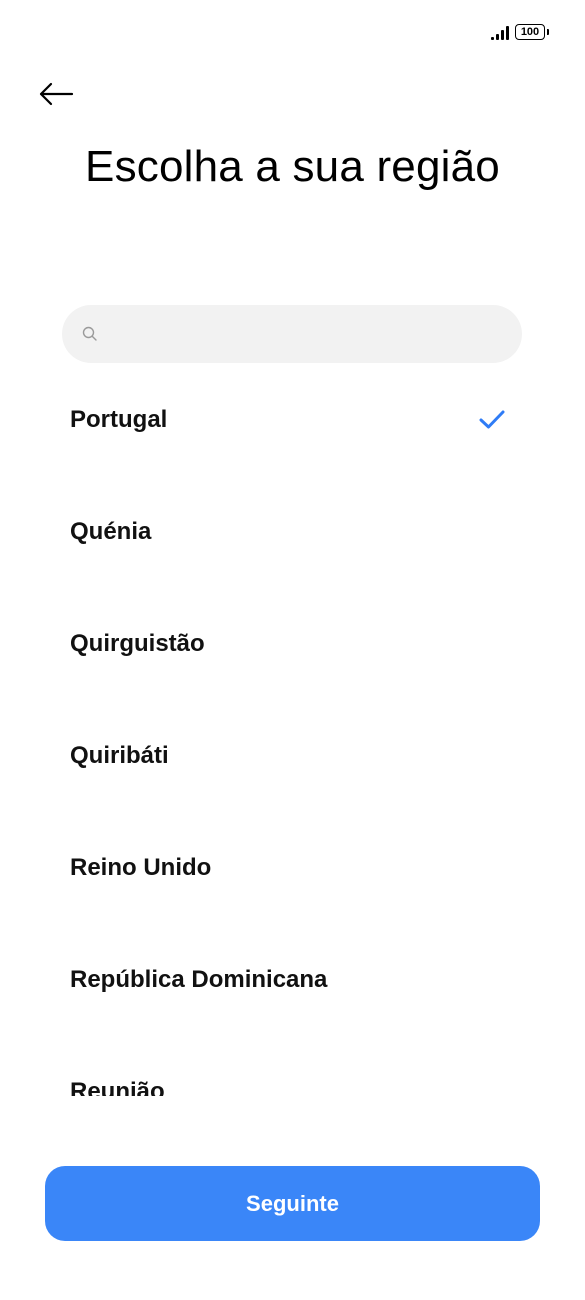 The width and height of the screenshot is (585, 1300). What do you see at coordinates (292, 1066) in the screenshot?
I see `region-item-reuniao: Reunião` at bounding box center [292, 1066].